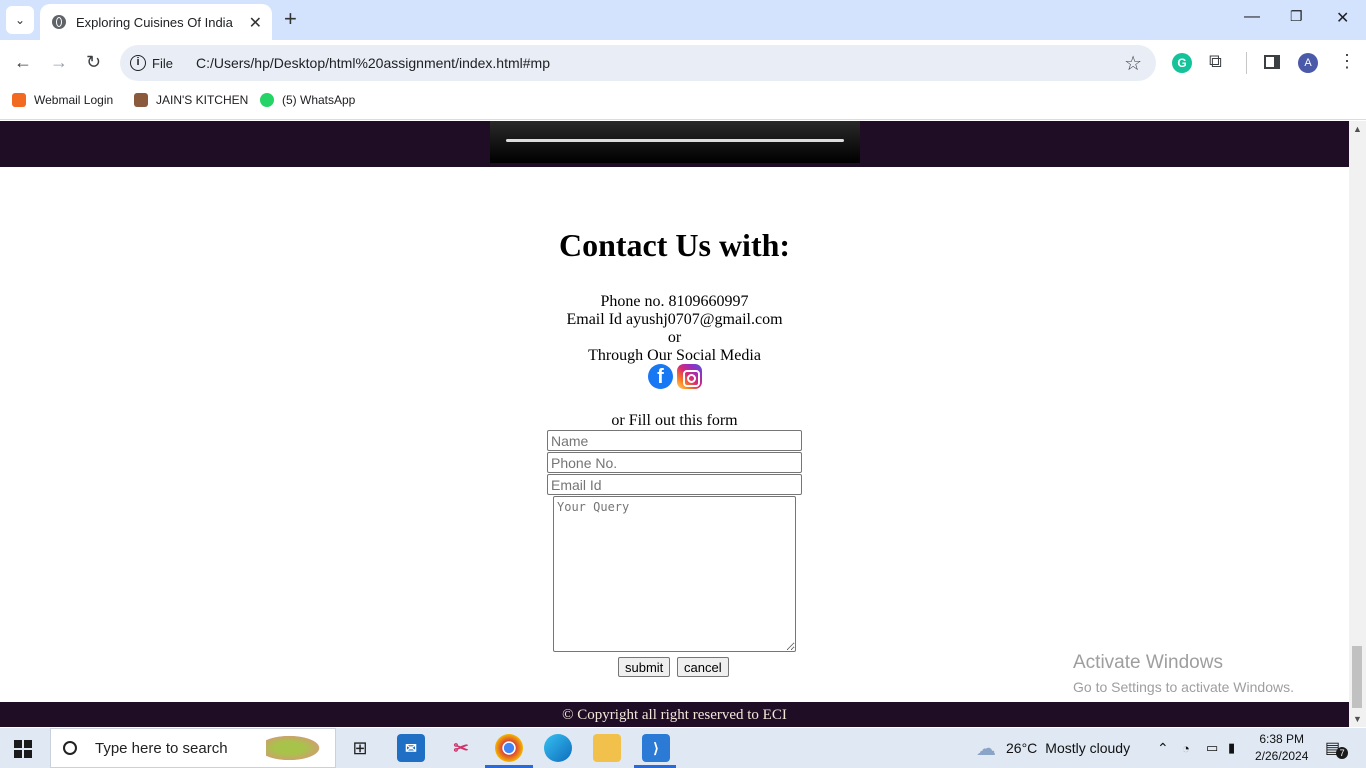  Describe the element at coordinates (674, 574) in the screenshot. I see `query-textarea` at that location.